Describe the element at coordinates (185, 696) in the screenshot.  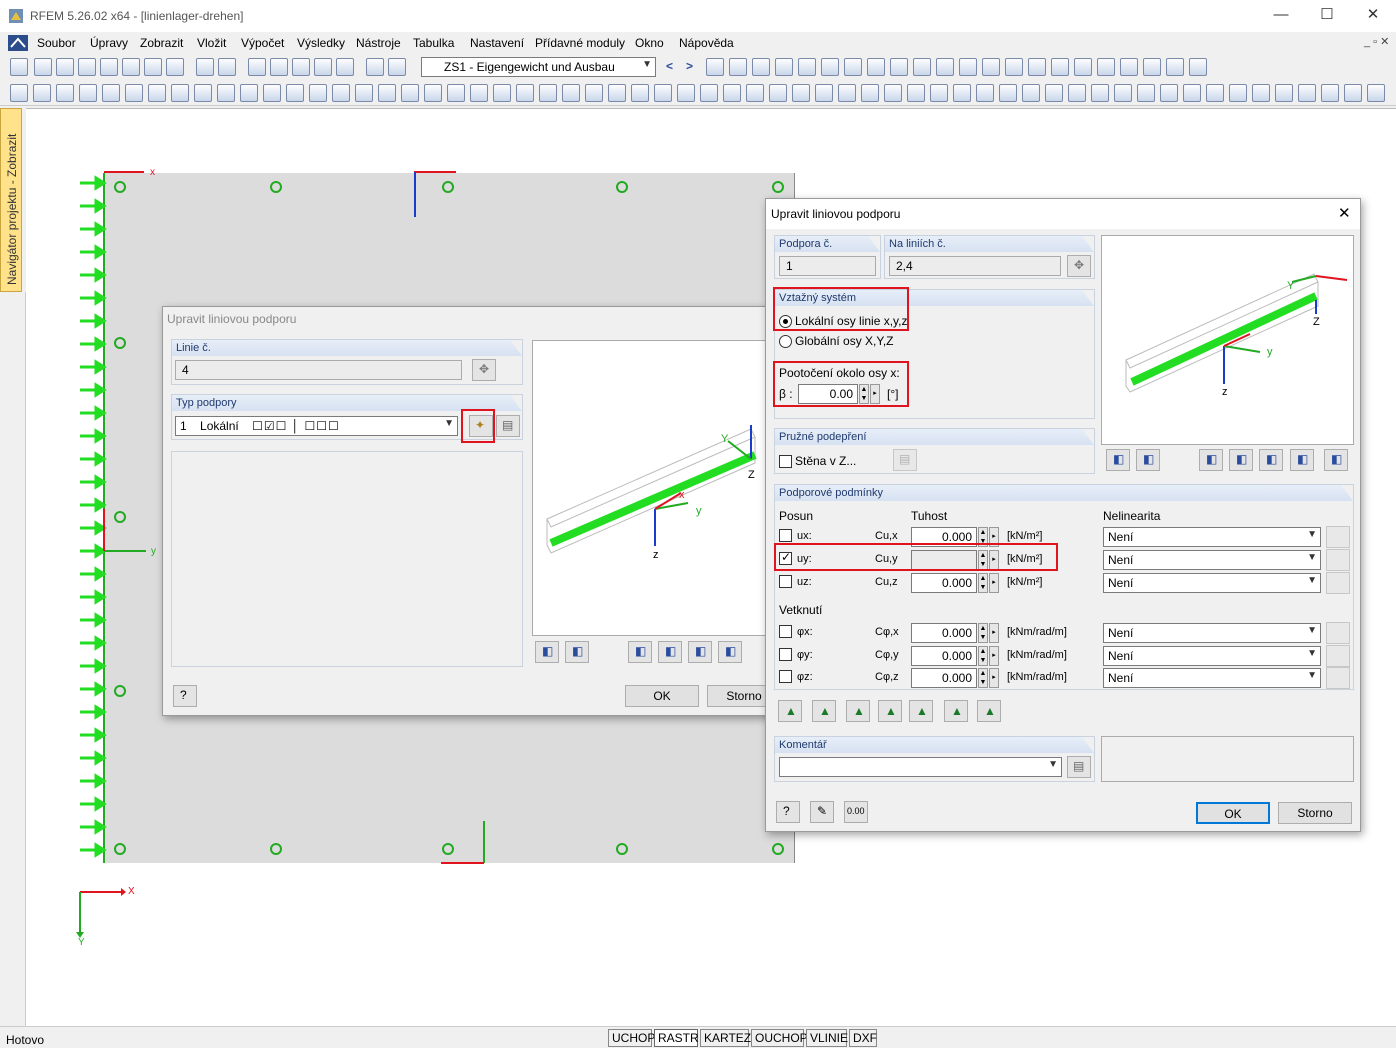
I see `help-button: ?` at that location.